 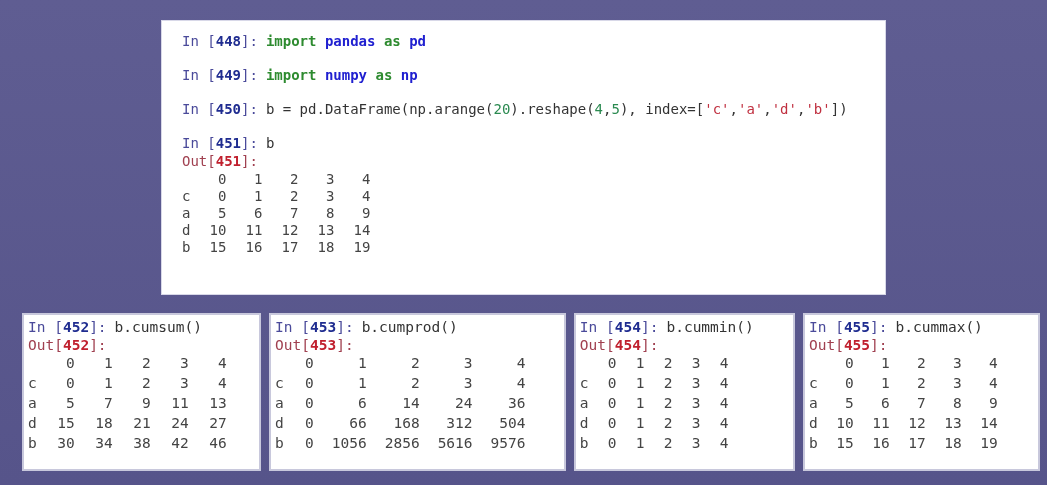 What do you see at coordinates (217, 403) in the screenshot?
I see `table-cell-text: 13` at bounding box center [217, 403].